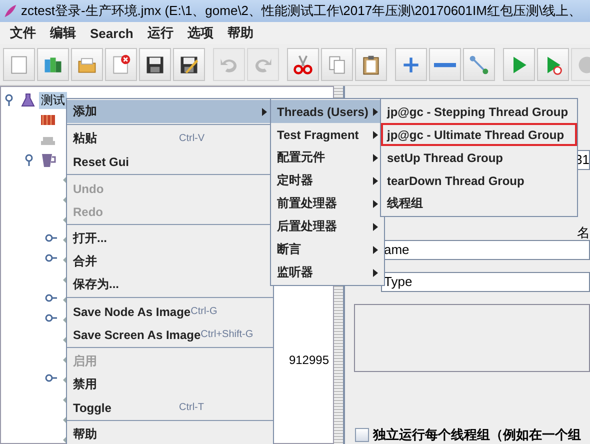  What do you see at coordinates (583, 232) in the screenshot?
I see `column-header: 名` at bounding box center [583, 232].